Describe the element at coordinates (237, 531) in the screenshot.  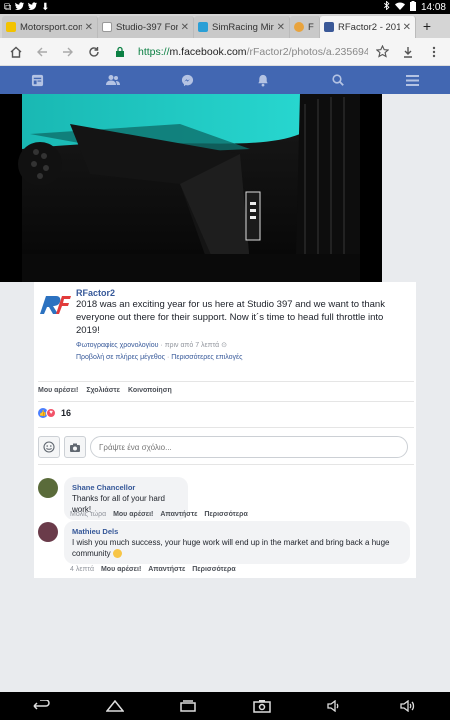
I see `comment-author: Mathieu Dels` at that location.